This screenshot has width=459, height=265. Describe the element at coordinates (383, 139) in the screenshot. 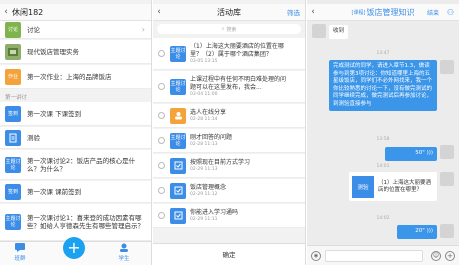

I see `timestamp: 13:58` at that location.